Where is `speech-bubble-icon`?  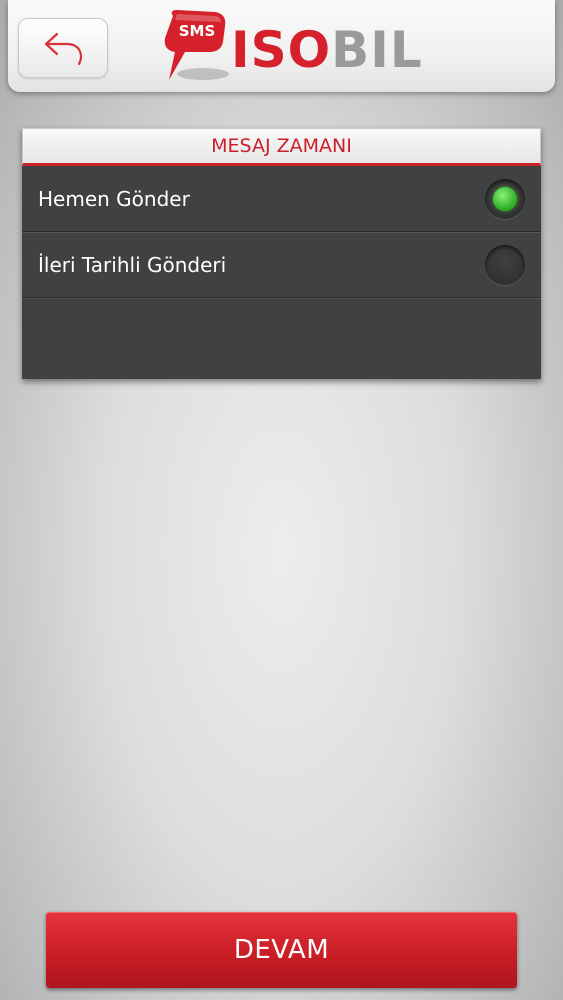 speech-bubble-icon is located at coordinates (196, 45).